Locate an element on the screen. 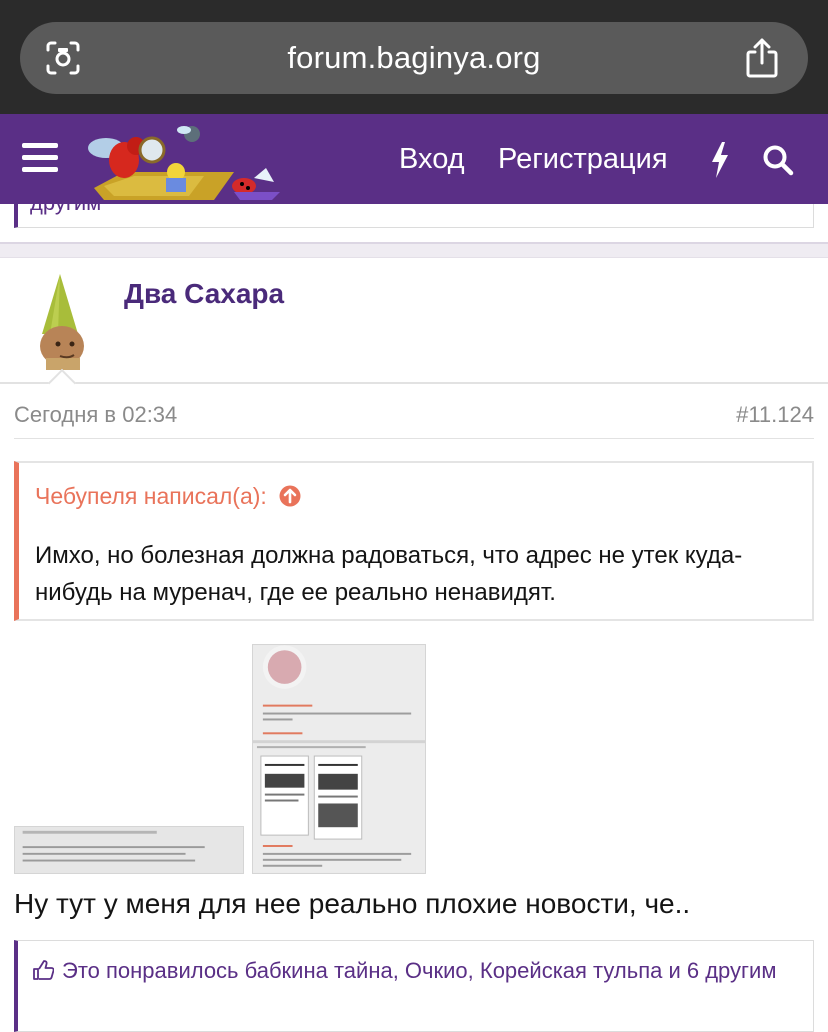 This screenshot has width=828, height=1032. forum-header: Вход Регистрация is located at coordinates (414, 159).